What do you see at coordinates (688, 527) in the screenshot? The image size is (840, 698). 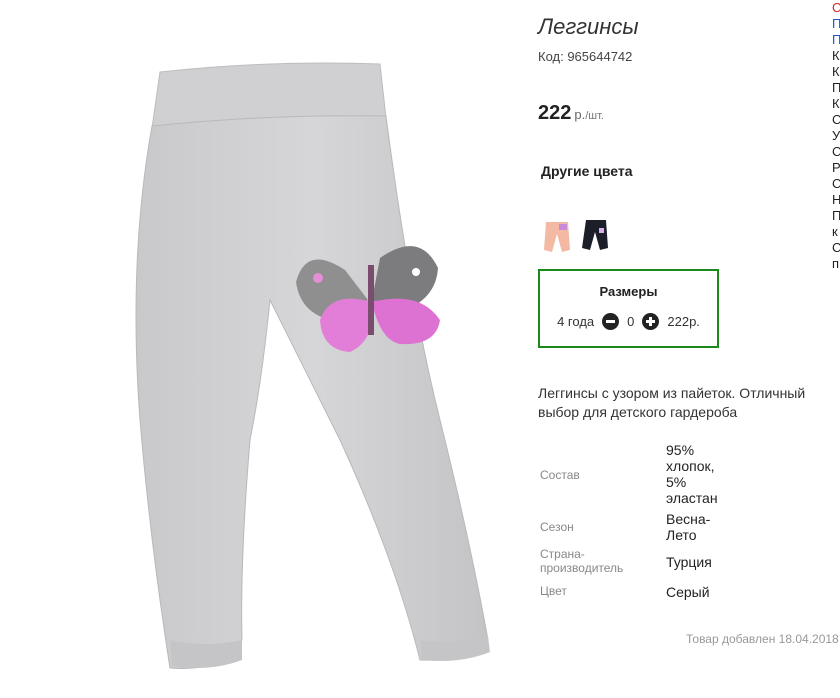 I see `spec-value: Весна-Лето` at bounding box center [688, 527].